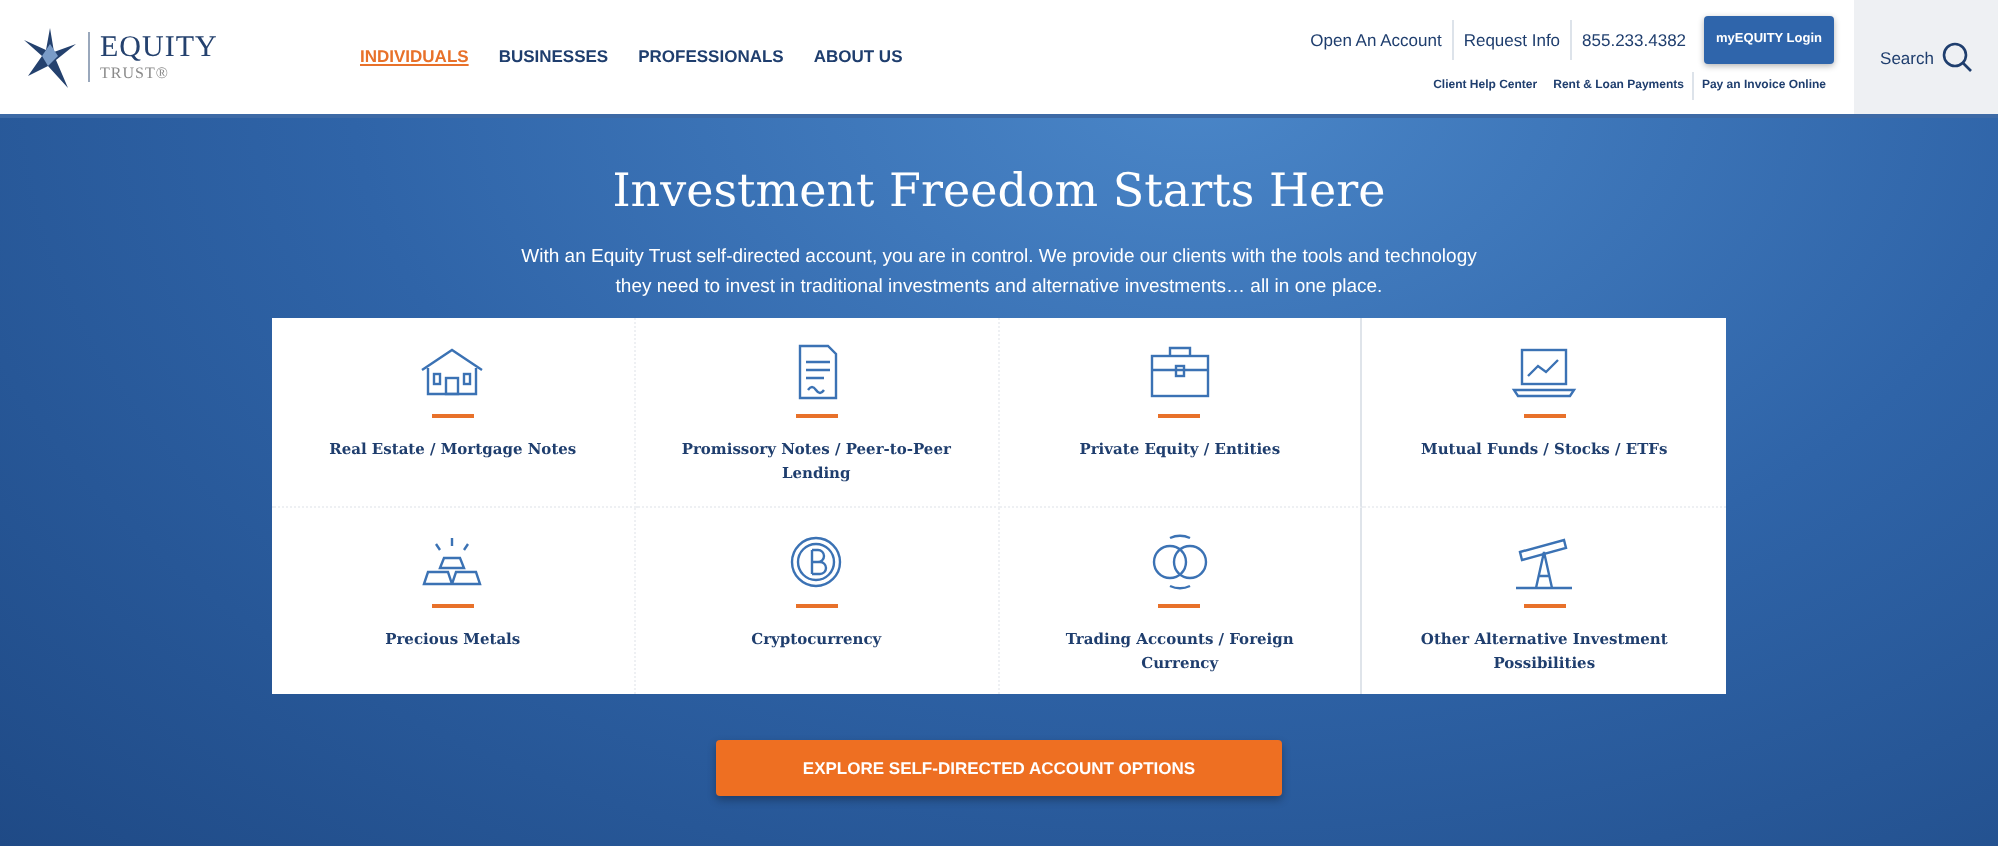 The height and width of the screenshot is (846, 1998). Describe the element at coordinates (159, 48) in the screenshot. I see `logo-name: EQUITY` at that location.